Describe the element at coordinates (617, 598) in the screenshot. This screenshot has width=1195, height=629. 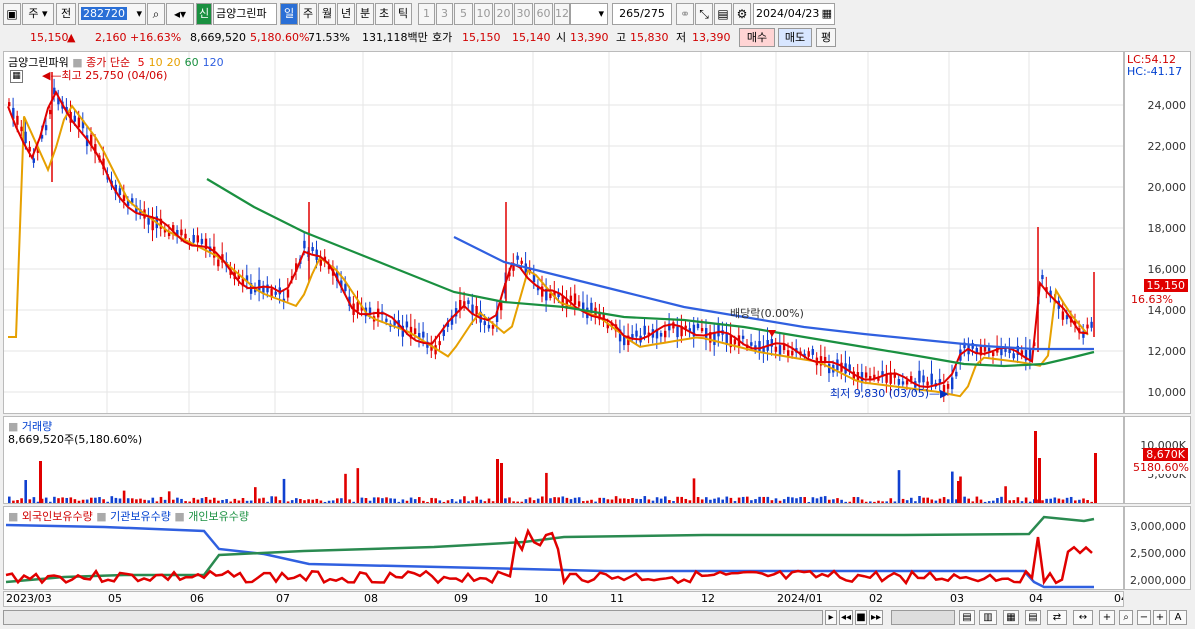
I see `x-tick-7: 11` at that location.